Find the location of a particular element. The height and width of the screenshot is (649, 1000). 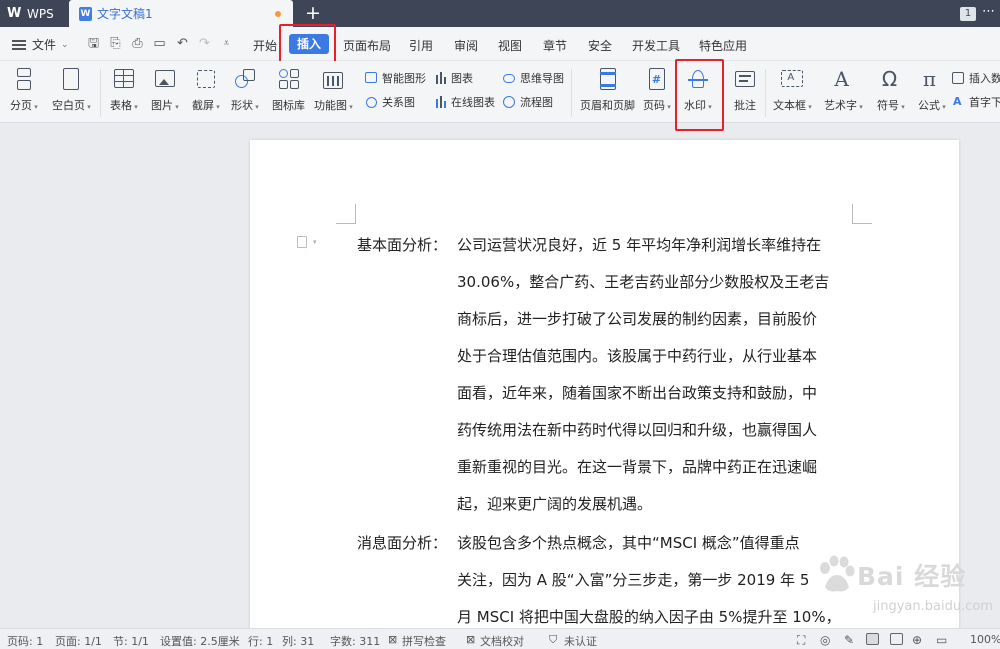

table-label: 表格 is located at coordinates (124, 105).